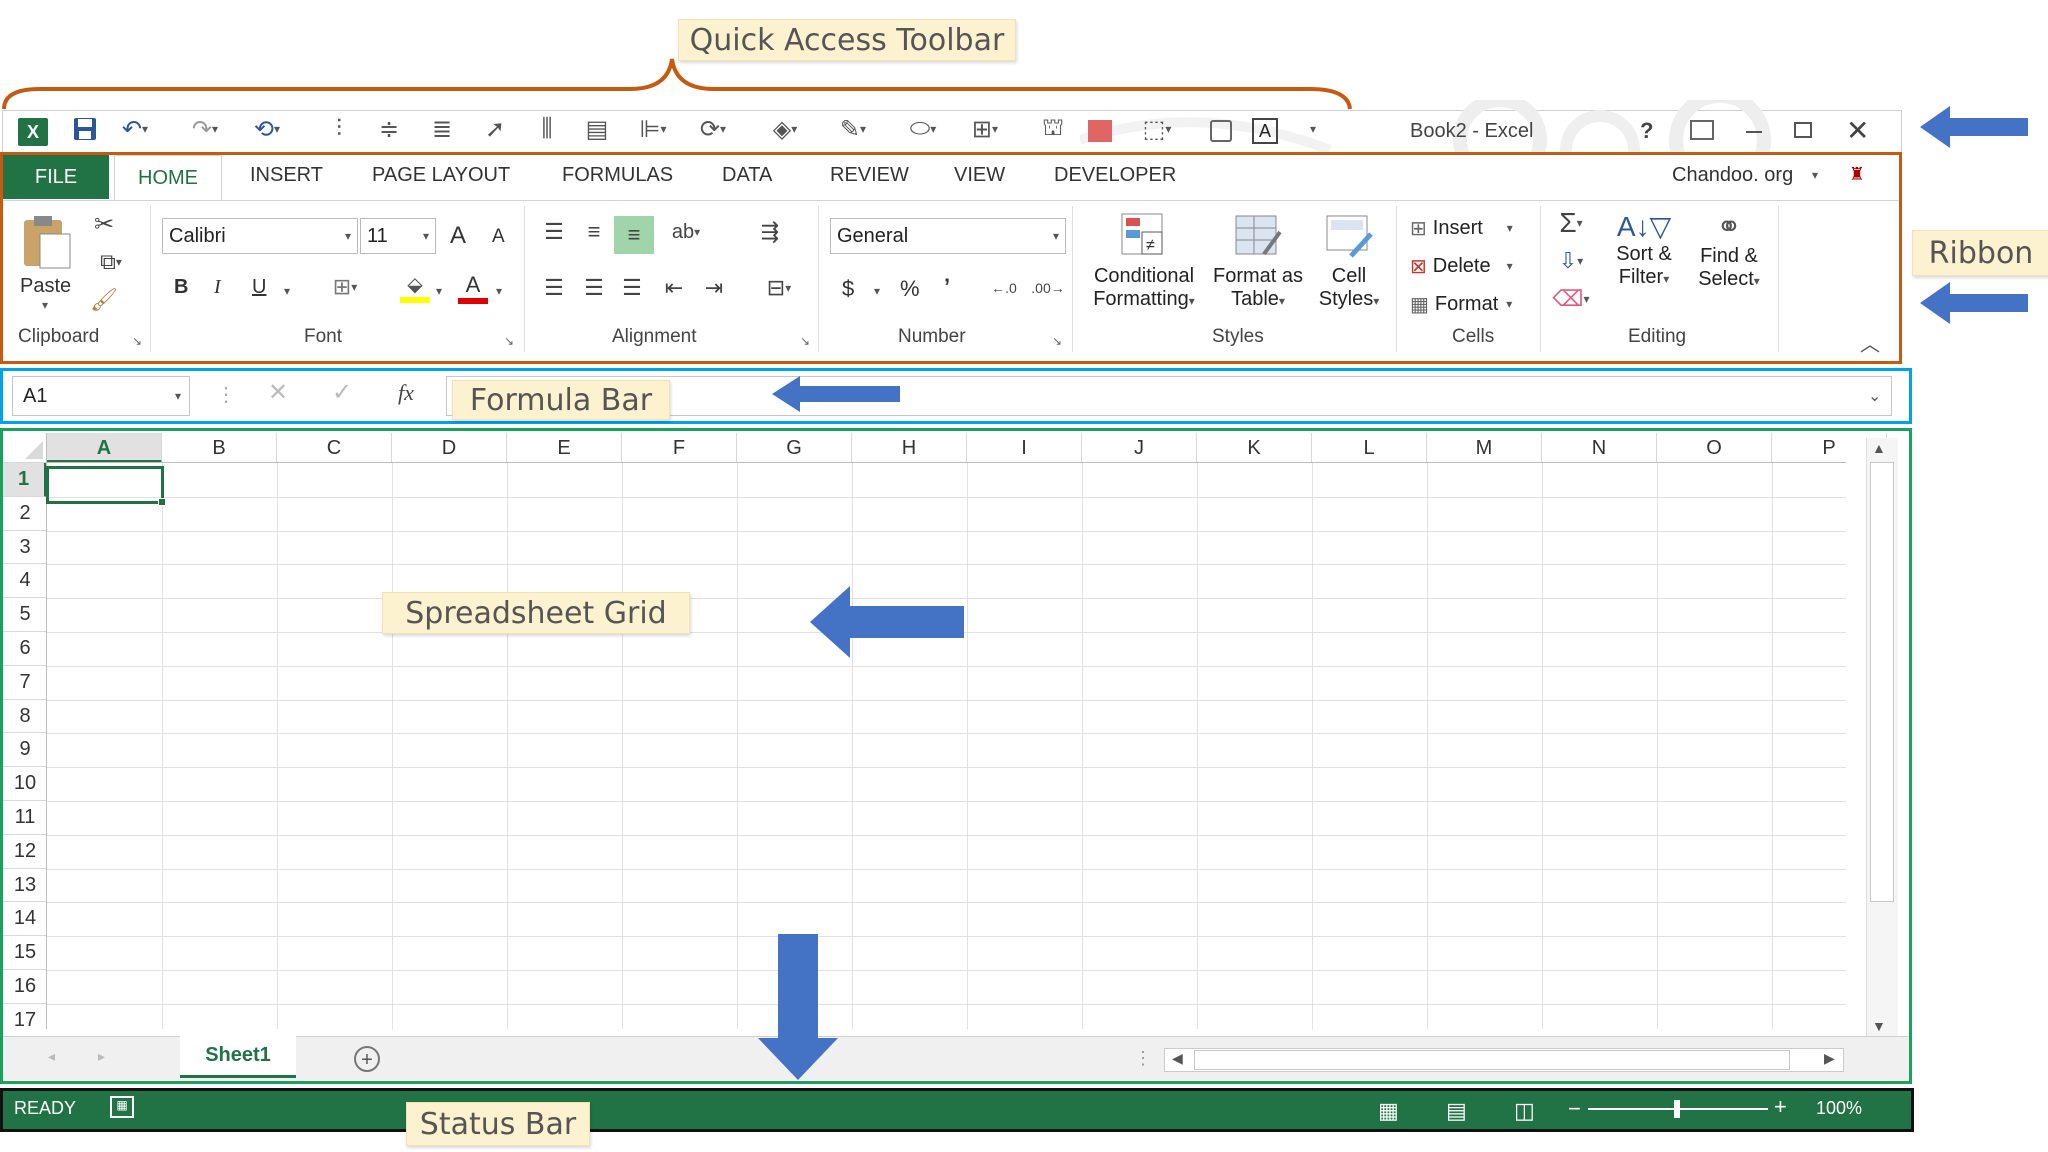 This screenshot has height=1152, width=2048. I want to click on zoom-out-icon: −, so click(1574, 1109).